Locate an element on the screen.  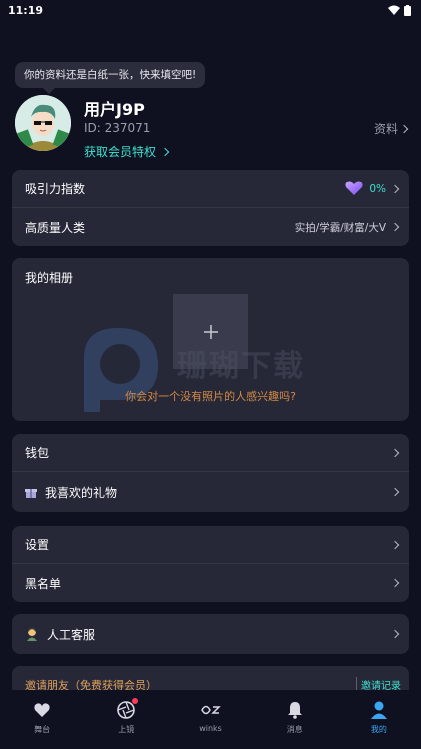
settings-card: 设置 黑名单 is located at coordinates (210, 564).